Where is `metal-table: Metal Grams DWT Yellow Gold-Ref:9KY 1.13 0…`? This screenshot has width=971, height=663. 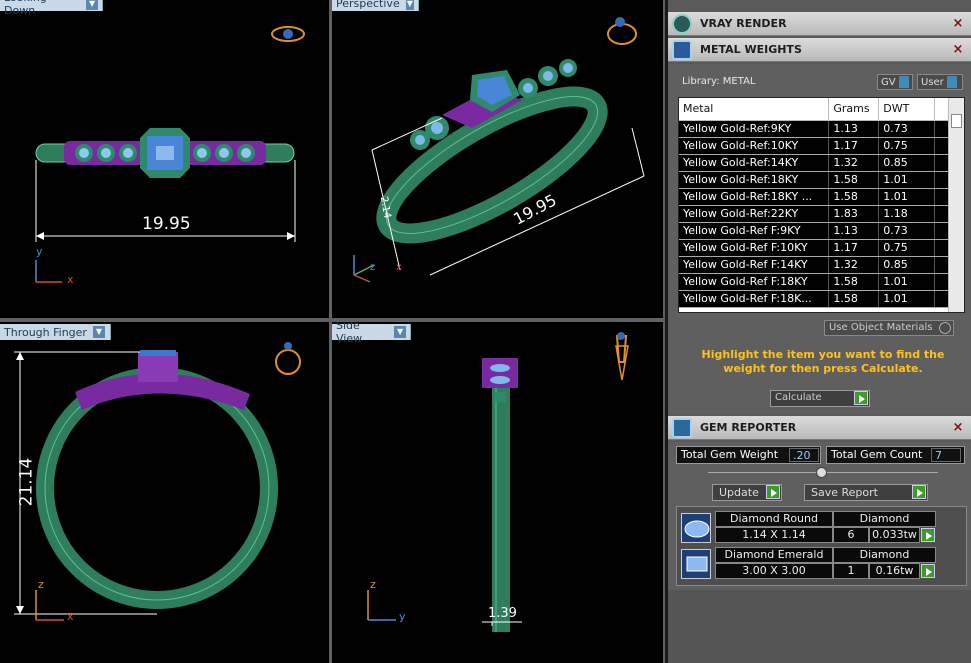 metal-table: Metal Grams DWT Yellow Gold-Ref:9KY 1.13 0… is located at coordinates (821, 205).